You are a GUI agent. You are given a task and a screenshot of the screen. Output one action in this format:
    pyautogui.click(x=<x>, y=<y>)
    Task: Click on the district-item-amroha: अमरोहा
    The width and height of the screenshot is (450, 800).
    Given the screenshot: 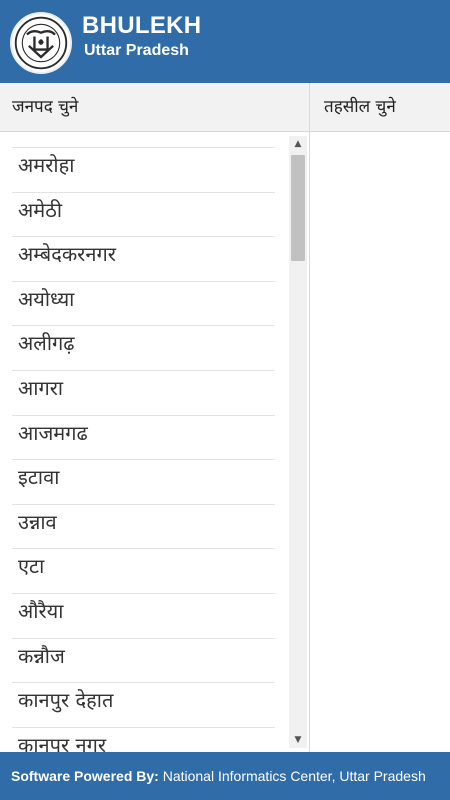 What is the action you would take?
    pyautogui.click(x=143, y=169)
    